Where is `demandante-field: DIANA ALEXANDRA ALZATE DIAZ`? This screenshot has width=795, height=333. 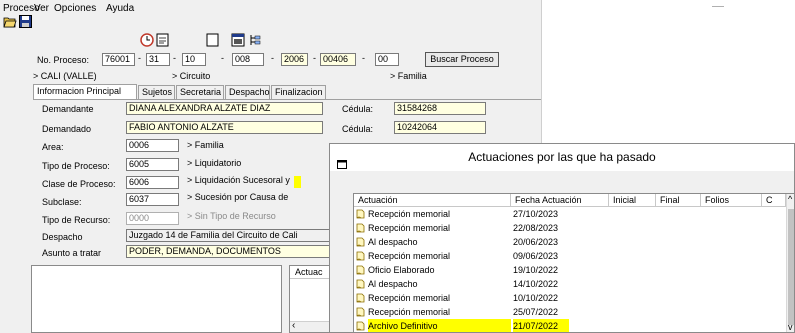
demandante-field: DIANA ALEXANDRA ALZATE DIAZ is located at coordinates (224, 108).